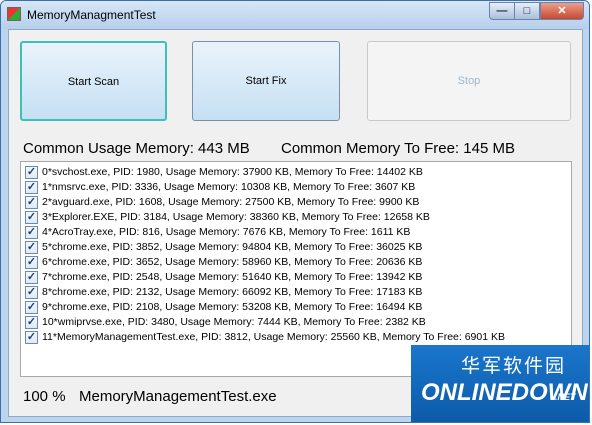 Image resolution: width=592 pixels, height=425 pixels. Describe the element at coordinates (44, 396) in the screenshot. I see `progress-percent-label: 100 %` at that location.